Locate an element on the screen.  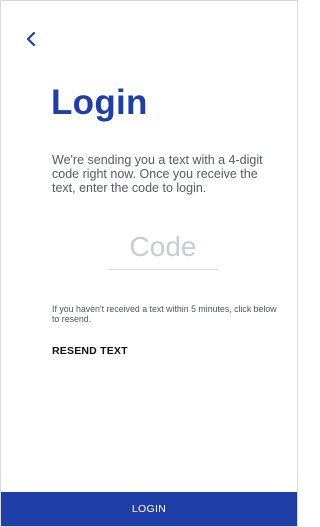
login-button: LOGIN is located at coordinates (149, 509).